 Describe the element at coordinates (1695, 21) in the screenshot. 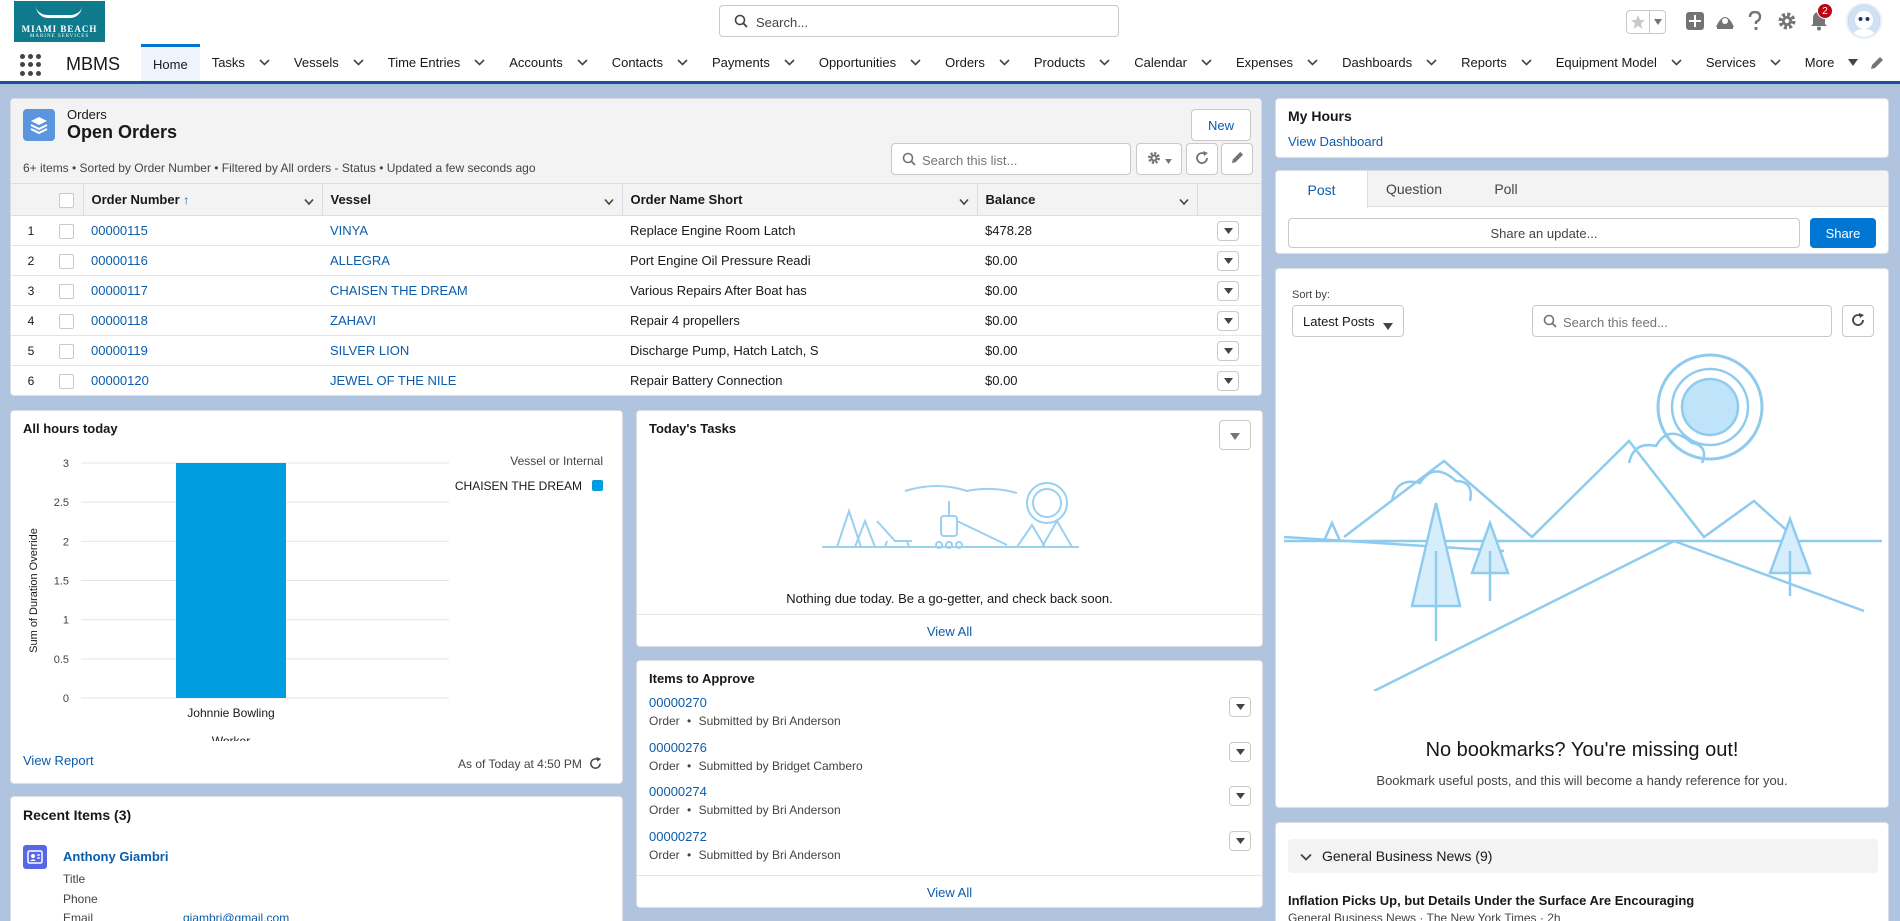

I see `global-create-icon` at that location.